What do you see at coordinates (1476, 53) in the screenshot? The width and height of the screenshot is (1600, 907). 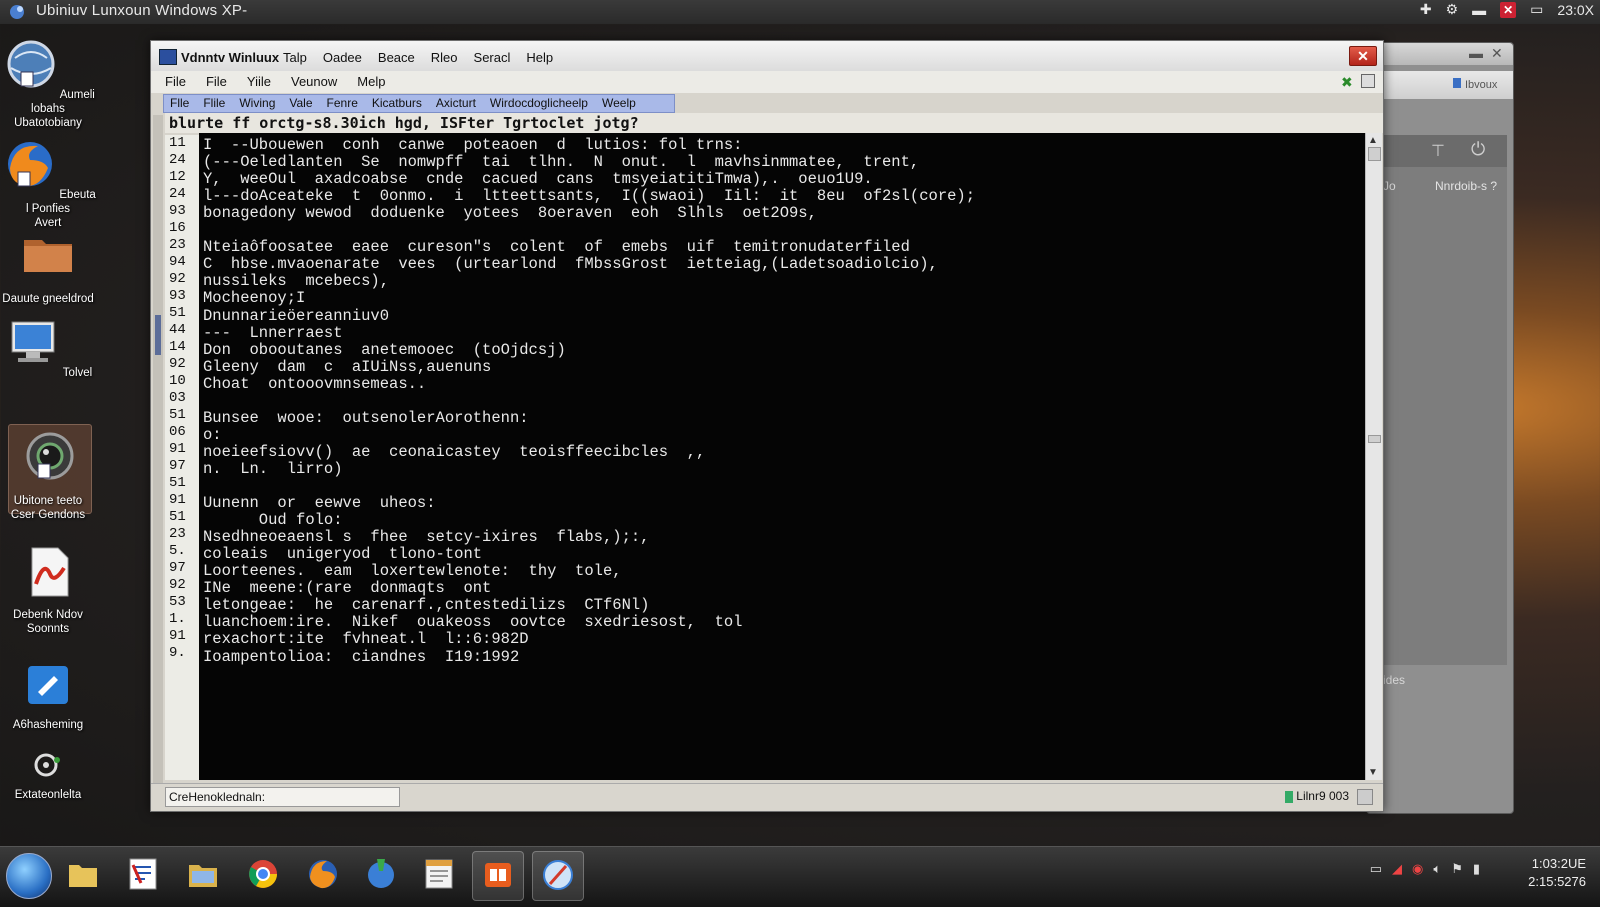 I see `minimize-icon: ▬` at bounding box center [1476, 53].